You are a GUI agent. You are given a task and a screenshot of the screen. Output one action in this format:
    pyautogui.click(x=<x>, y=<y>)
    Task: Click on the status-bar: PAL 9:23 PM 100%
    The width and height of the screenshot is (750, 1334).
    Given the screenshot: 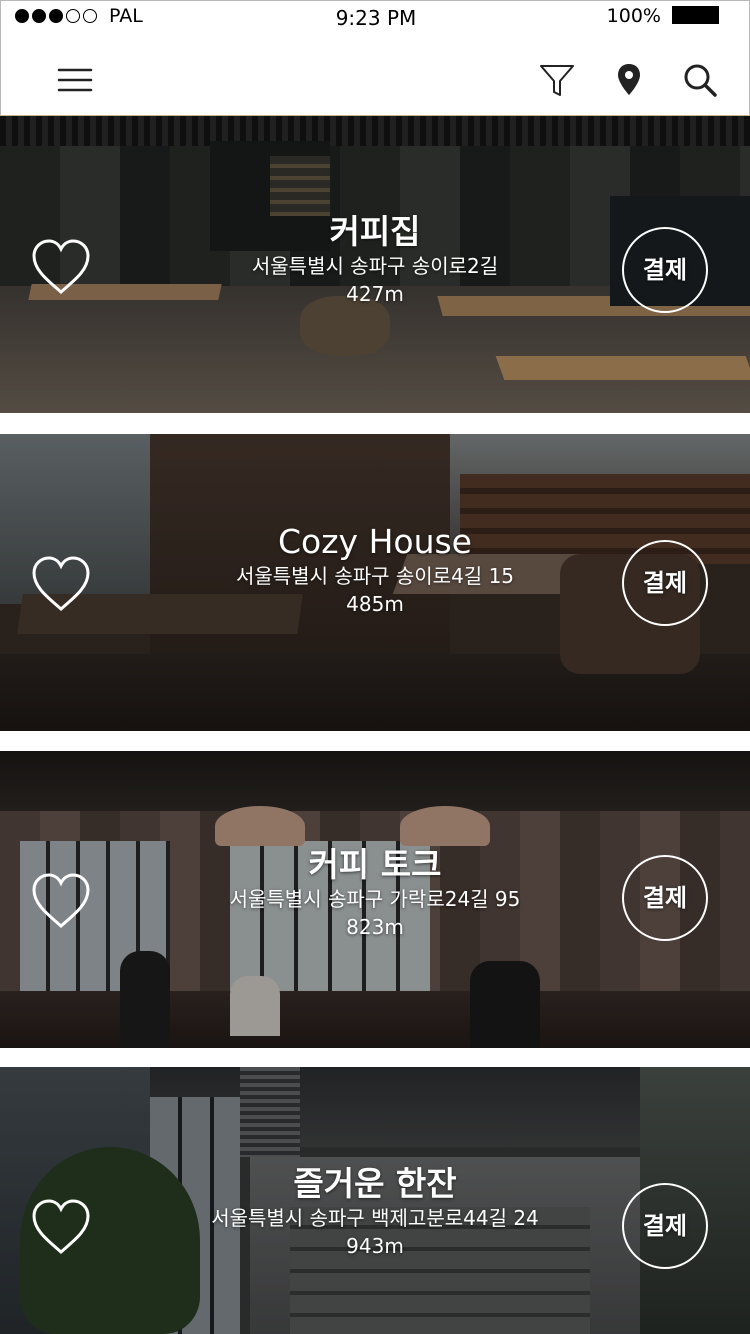 What is the action you would take?
    pyautogui.click(x=375, y=17)
    